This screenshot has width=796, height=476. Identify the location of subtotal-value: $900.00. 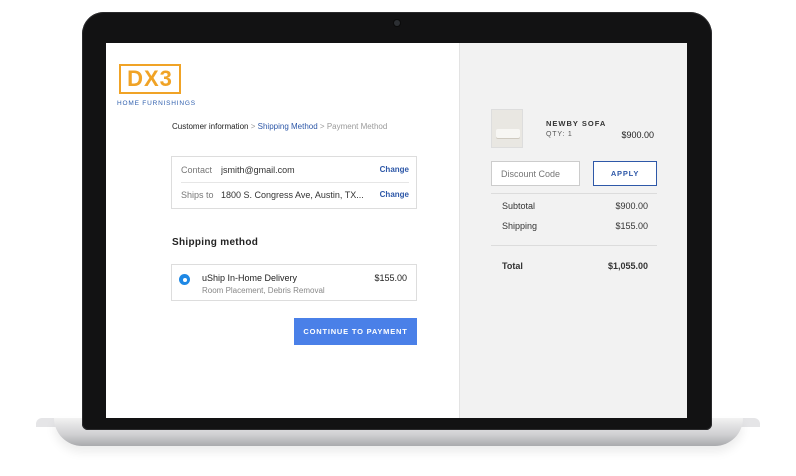
(631, 206).